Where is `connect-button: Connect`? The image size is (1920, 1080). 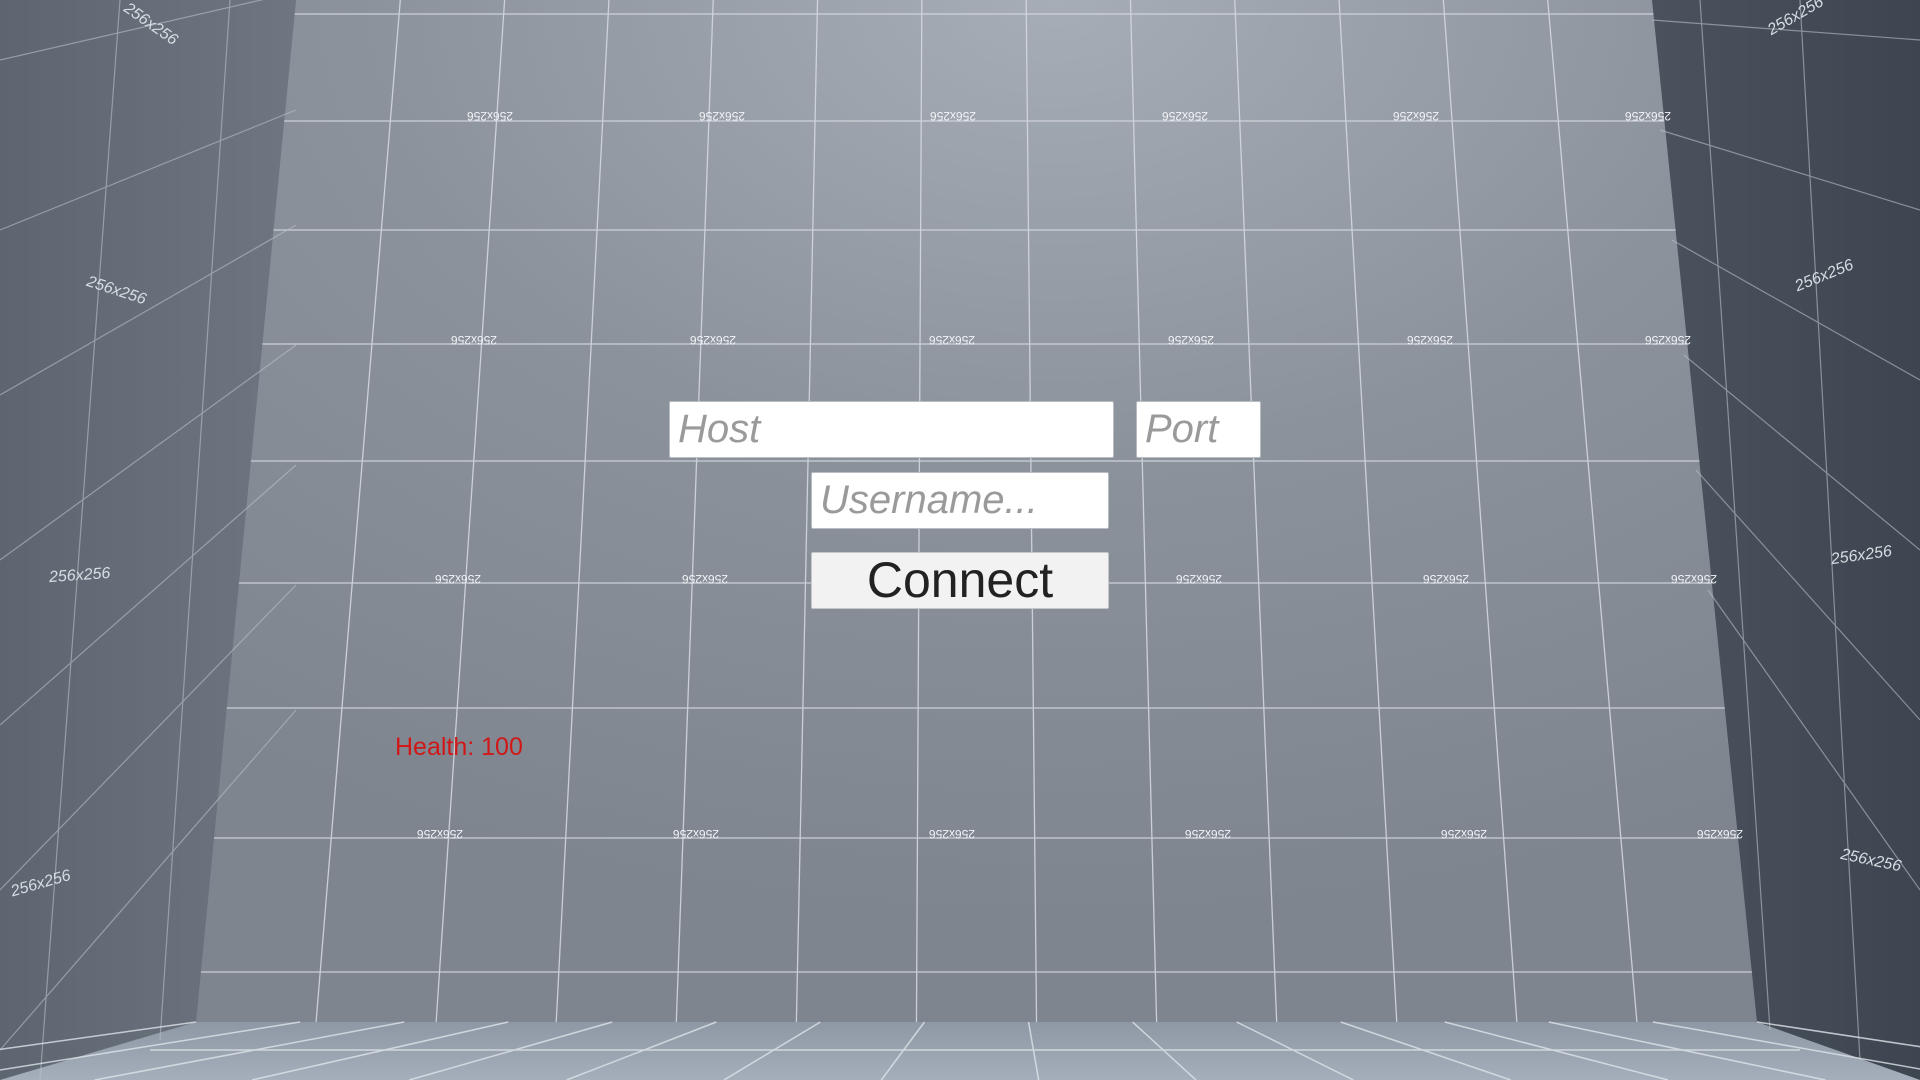
connect-button: Connect is located at coordinates (960, 580).